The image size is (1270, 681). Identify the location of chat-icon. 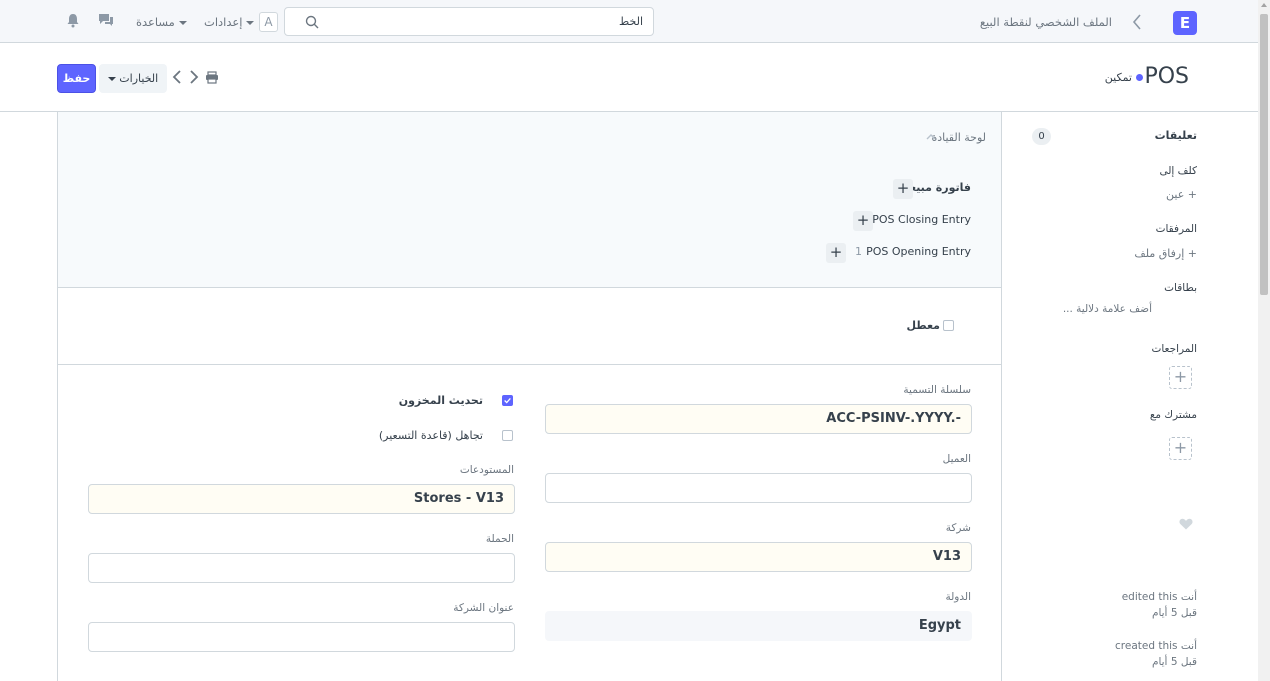
(106, 20).